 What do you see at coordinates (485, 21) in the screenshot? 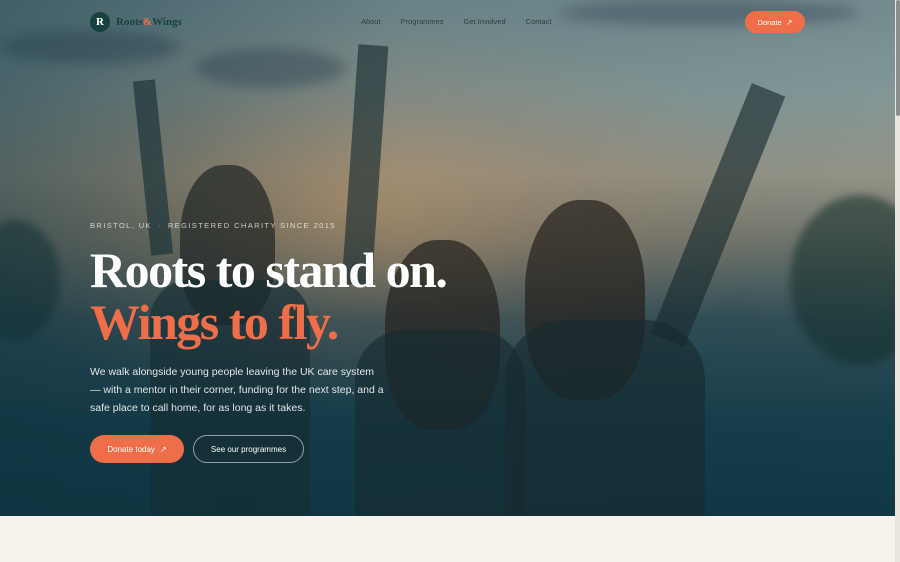
I see `nav-link-get-involved: Get Involved` at bounding box center [485, 21].